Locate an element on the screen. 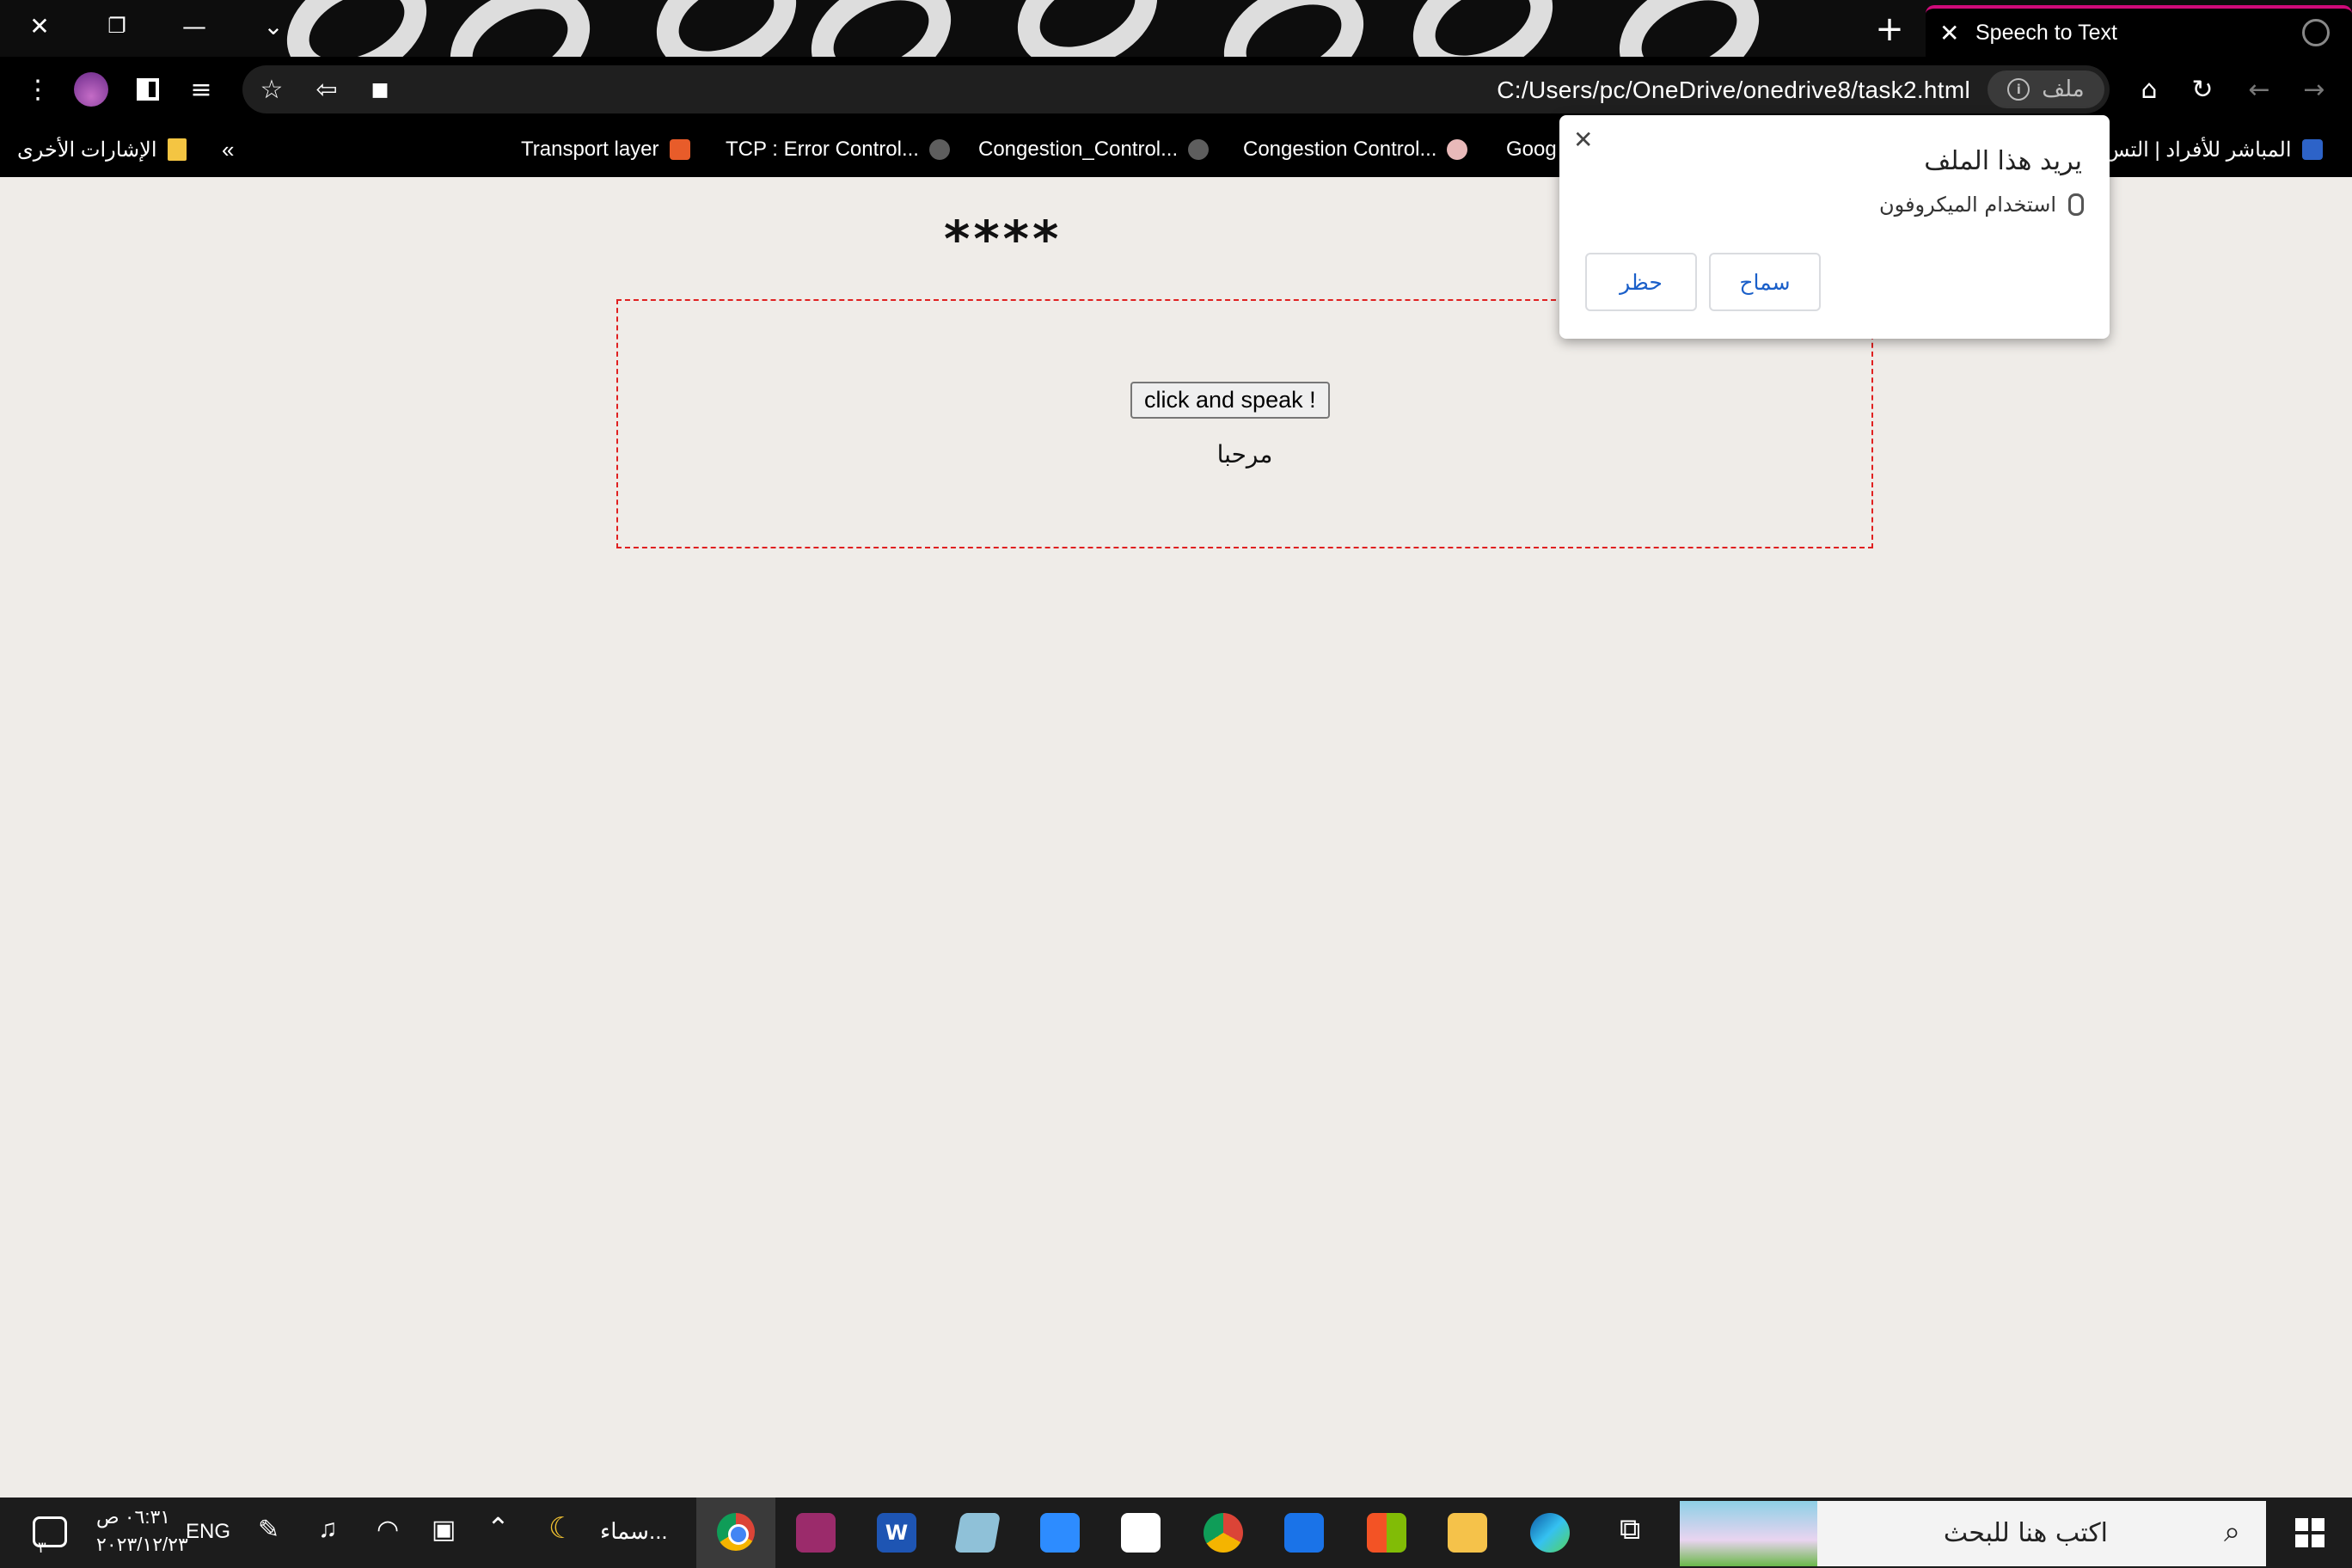  store-icon is located at coordinates (1386, 1533).